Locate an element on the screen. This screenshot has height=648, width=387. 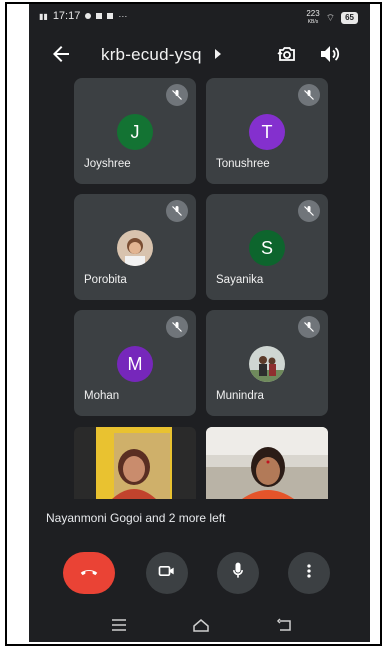
camera-icon is located at coordinates (167, 573).